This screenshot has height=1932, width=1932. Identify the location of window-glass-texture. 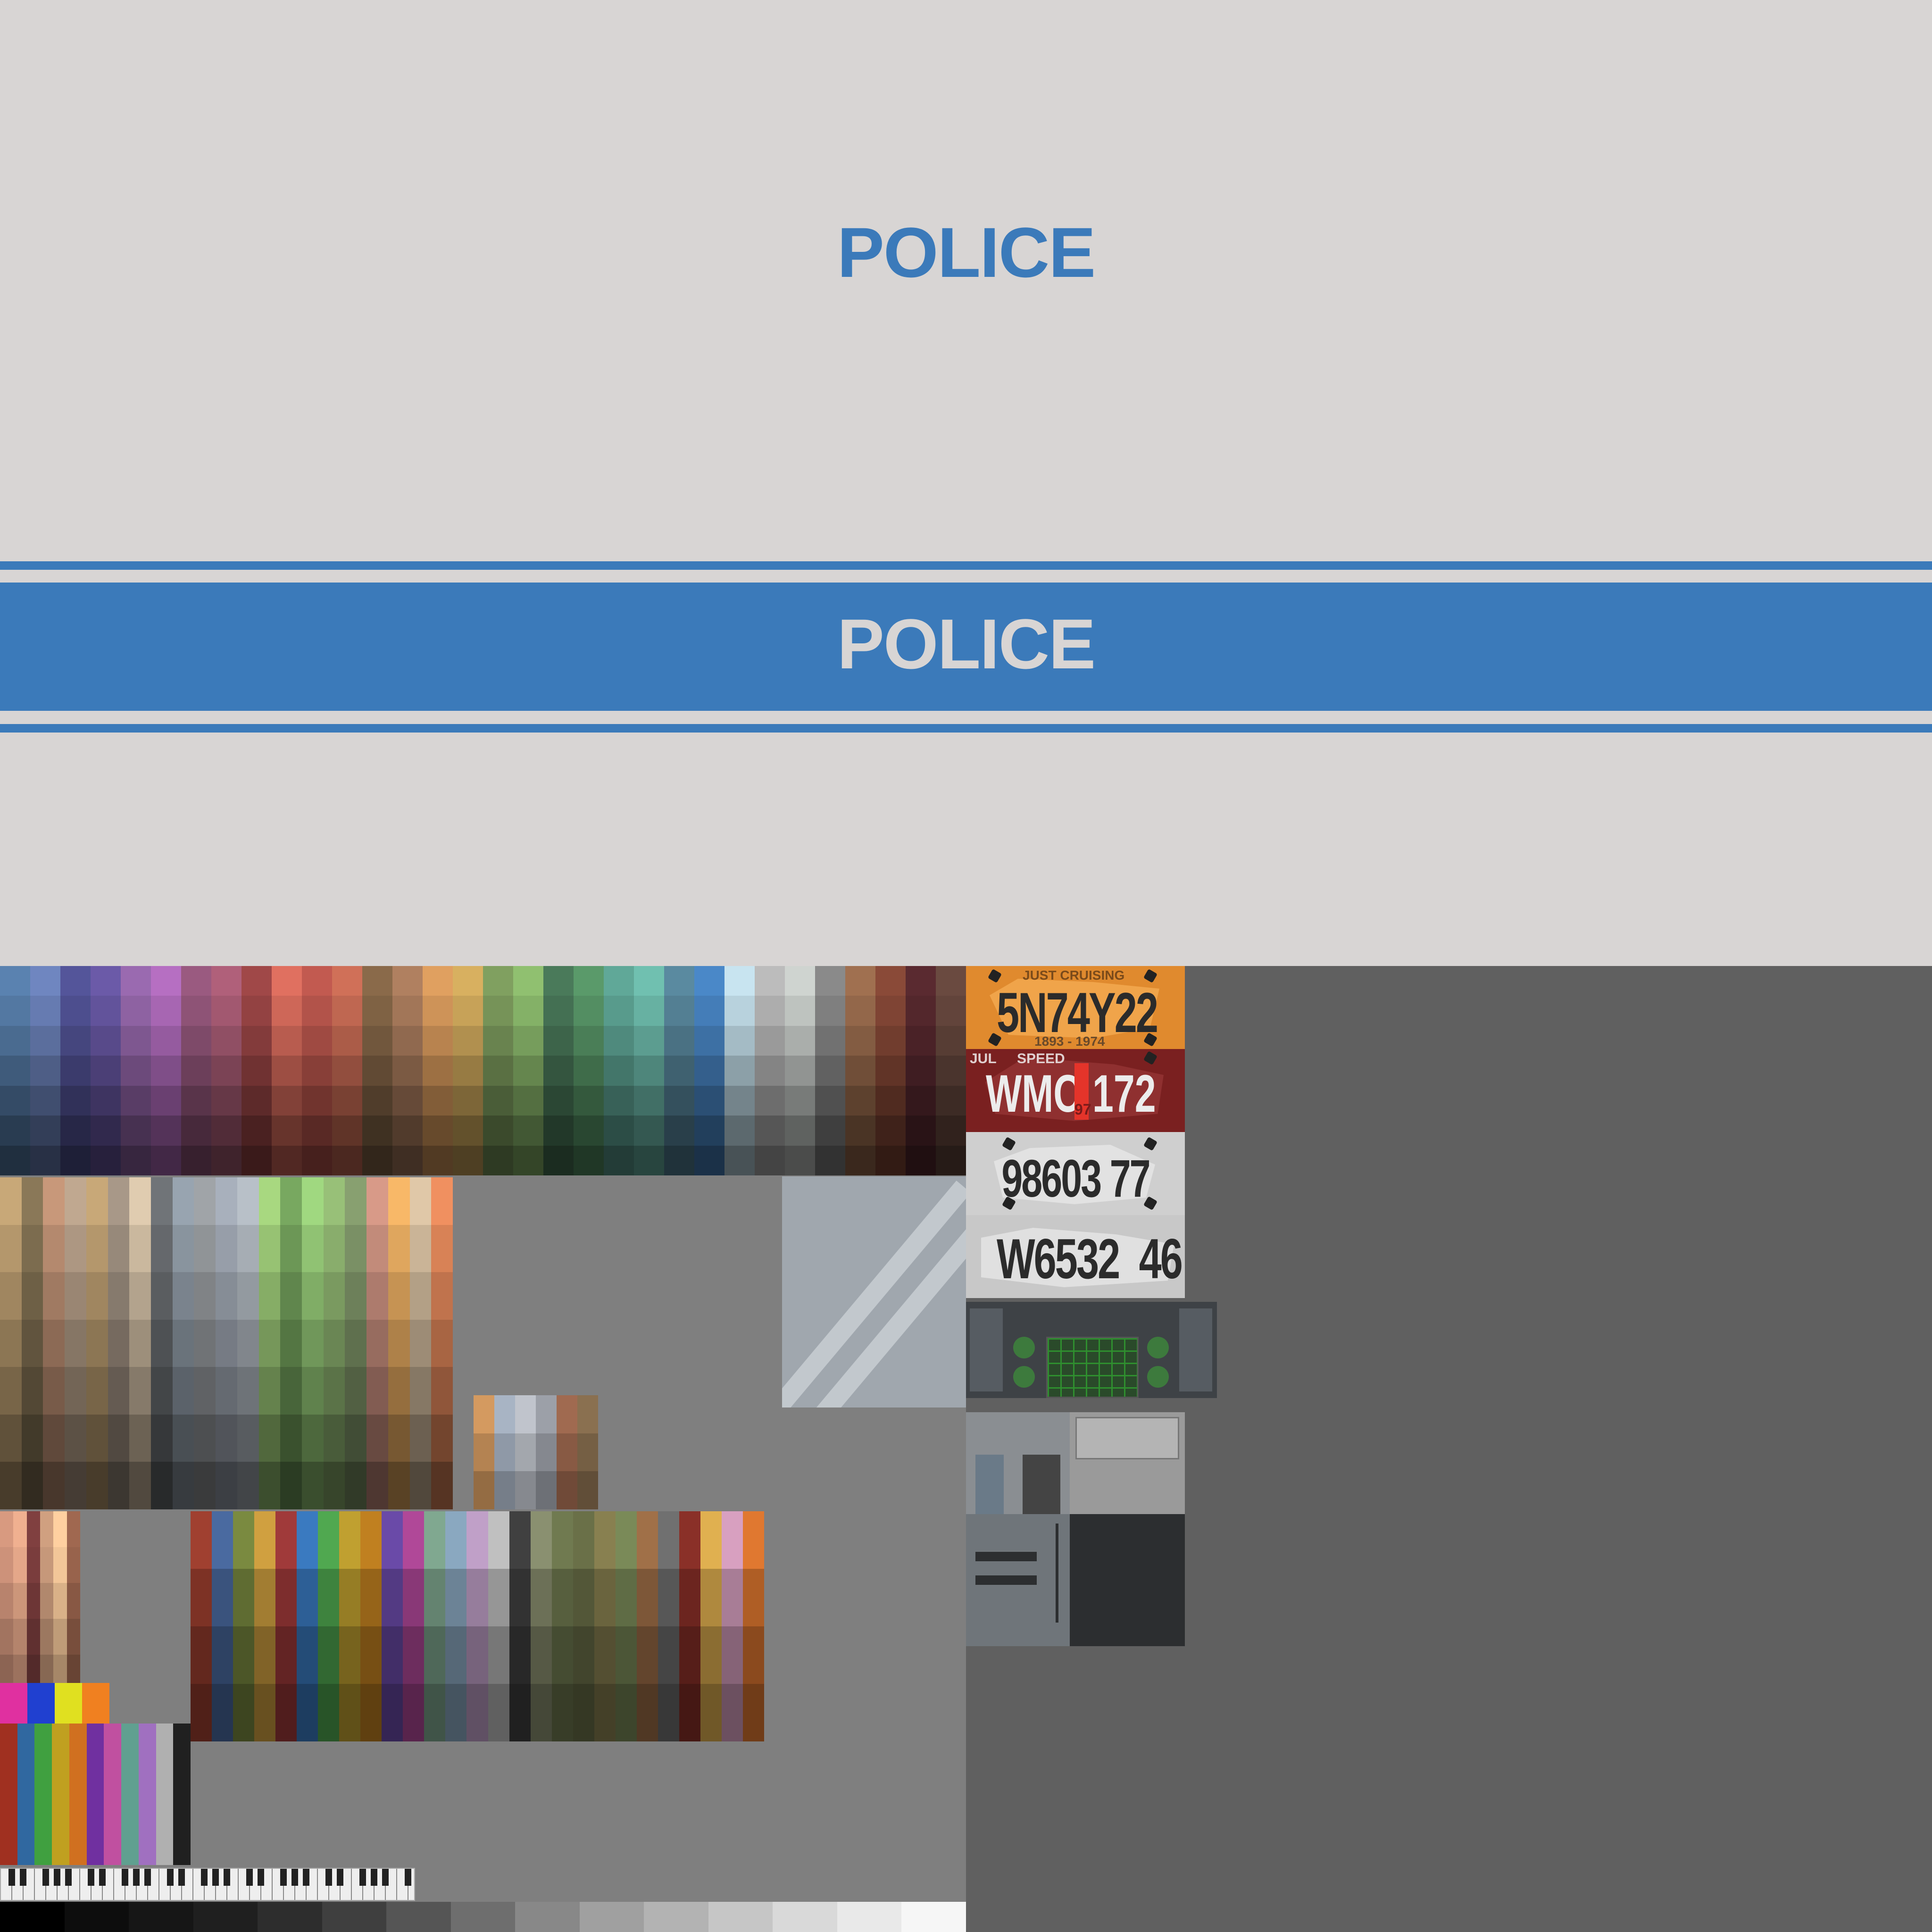
(874, 1292).